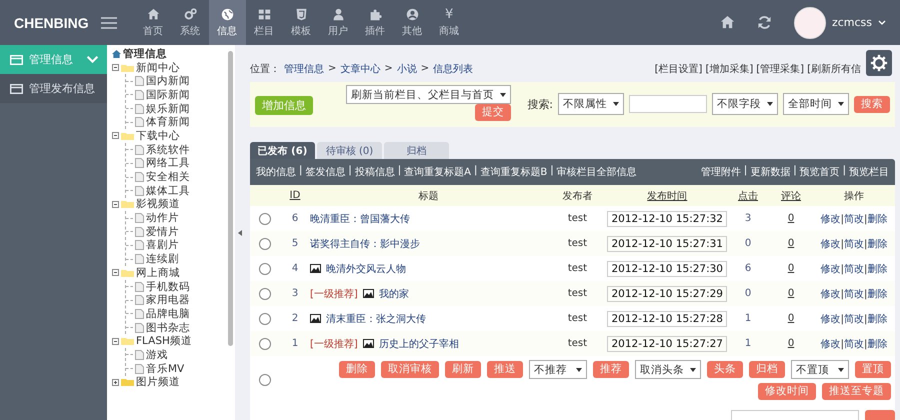 The height and width of the screenshot is (420, 900). I want to click on filter-link: 查询重复标题B, so click(514, 172).